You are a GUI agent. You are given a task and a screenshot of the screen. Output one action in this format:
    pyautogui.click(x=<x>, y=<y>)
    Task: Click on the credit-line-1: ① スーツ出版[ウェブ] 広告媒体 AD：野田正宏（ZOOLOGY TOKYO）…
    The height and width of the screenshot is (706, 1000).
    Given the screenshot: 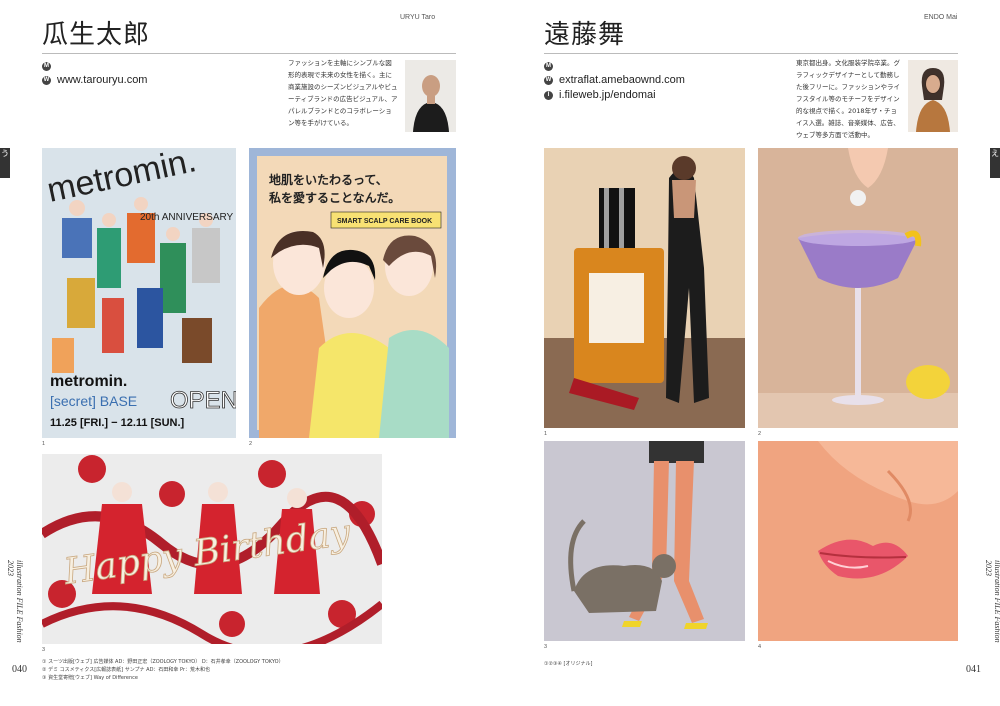 What is the action you would take?
    pyautogui.click(x=163, y=662)
    